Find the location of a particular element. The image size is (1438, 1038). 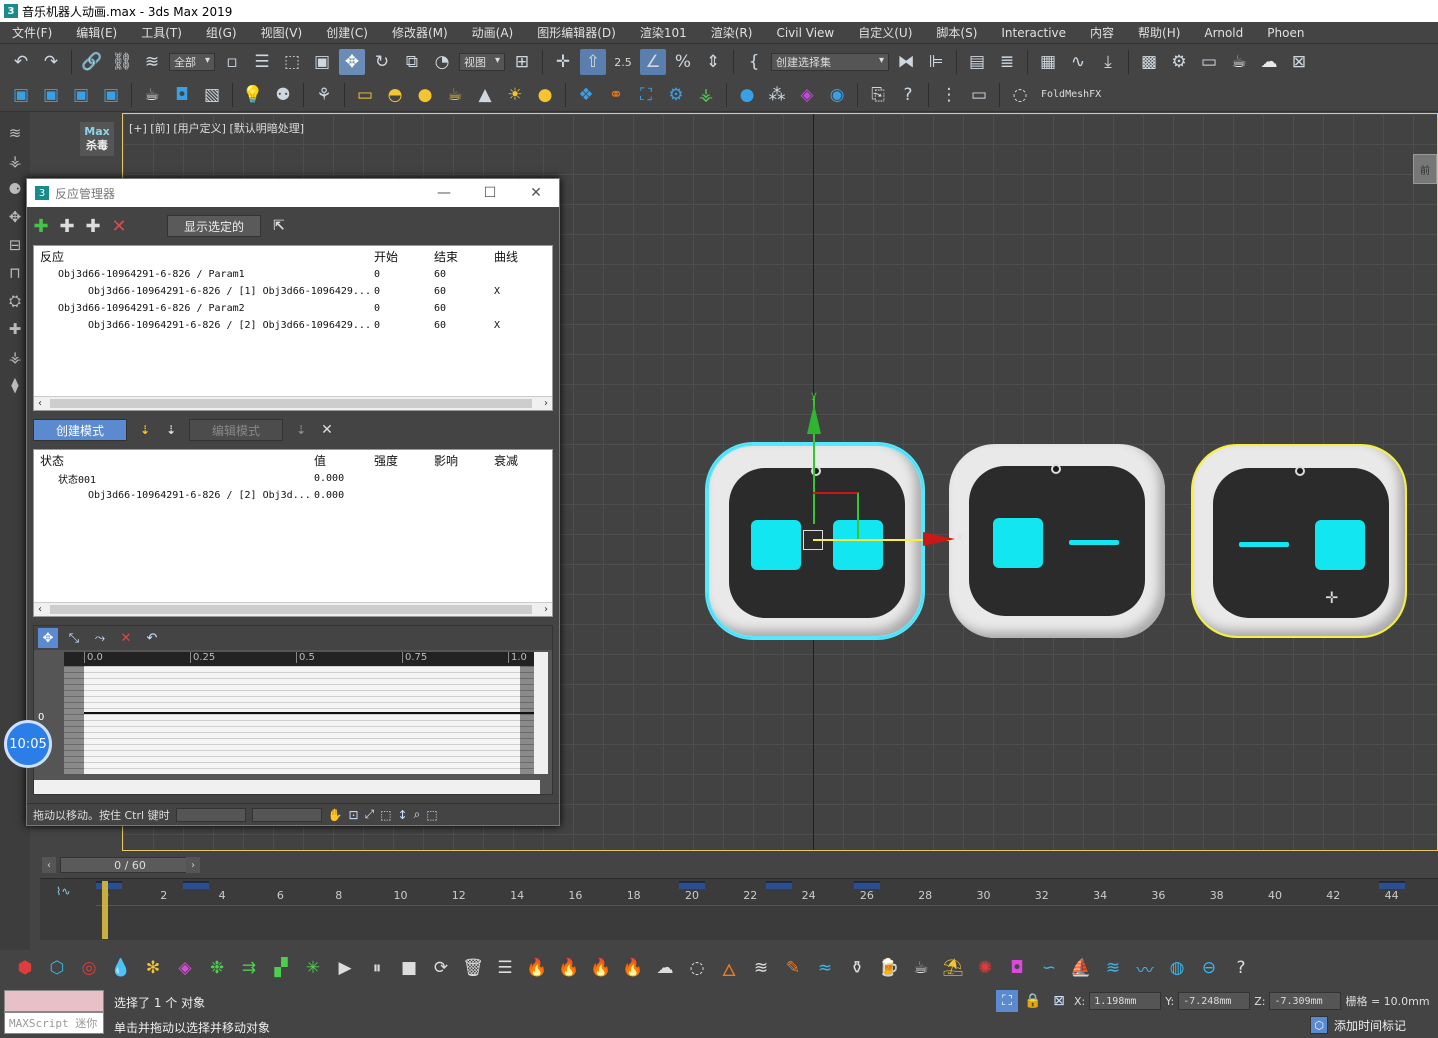

floating-clock-widget: 10:05 is located at coordinates (28, 744).